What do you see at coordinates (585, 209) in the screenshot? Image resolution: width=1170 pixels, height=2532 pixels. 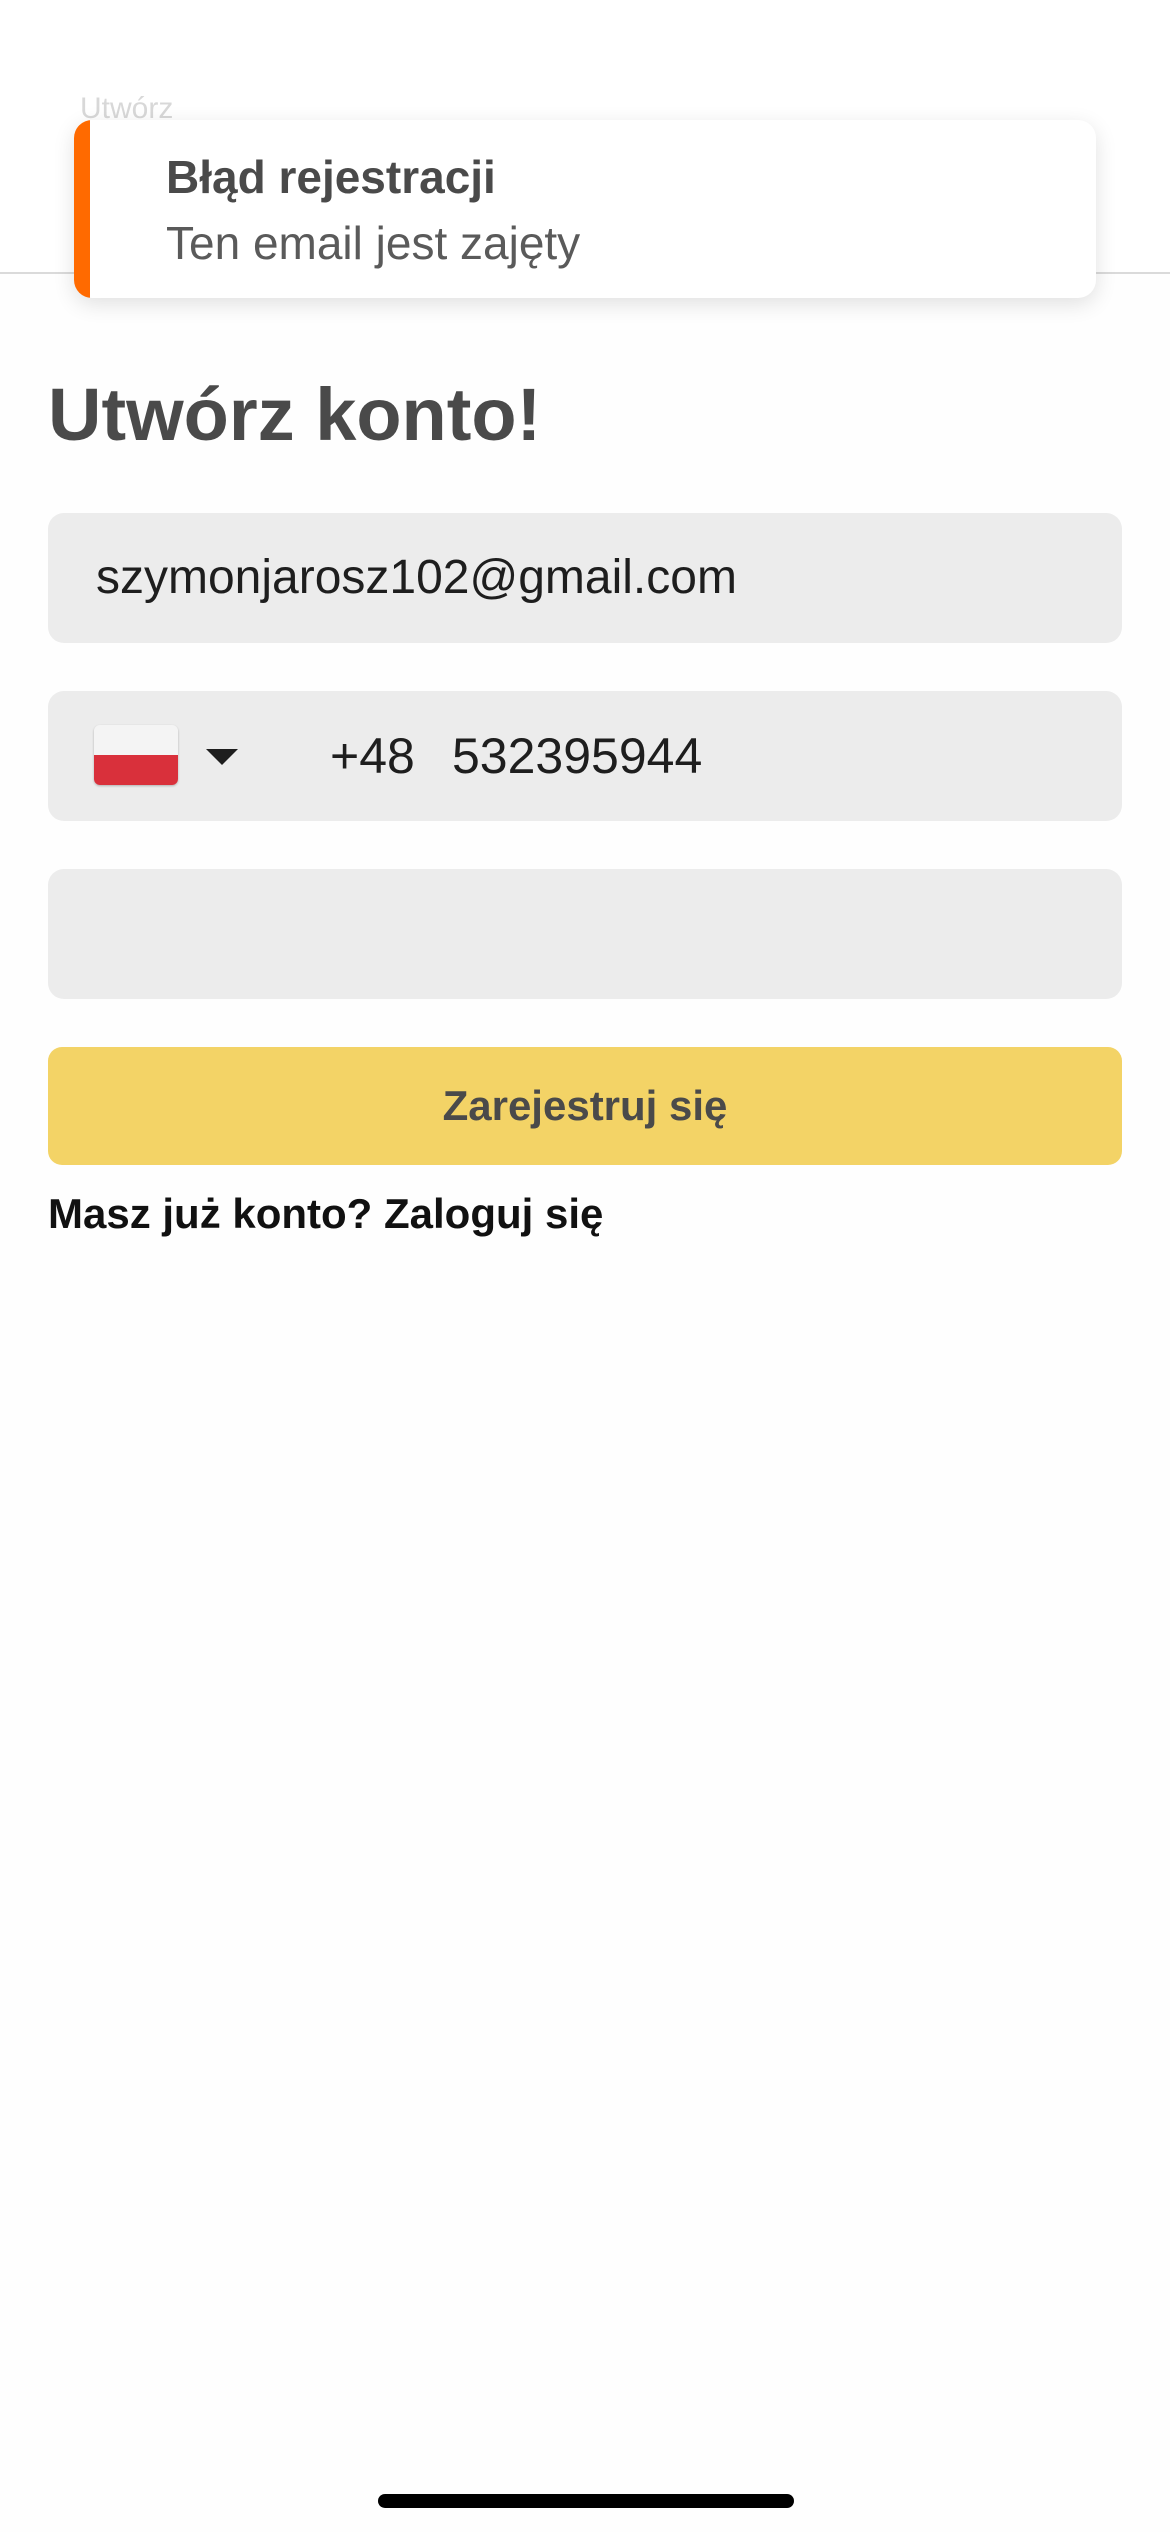 I see `error-toast: Błąd rejestracji Ten email jest zajęty` at bounding box center [585, 209].